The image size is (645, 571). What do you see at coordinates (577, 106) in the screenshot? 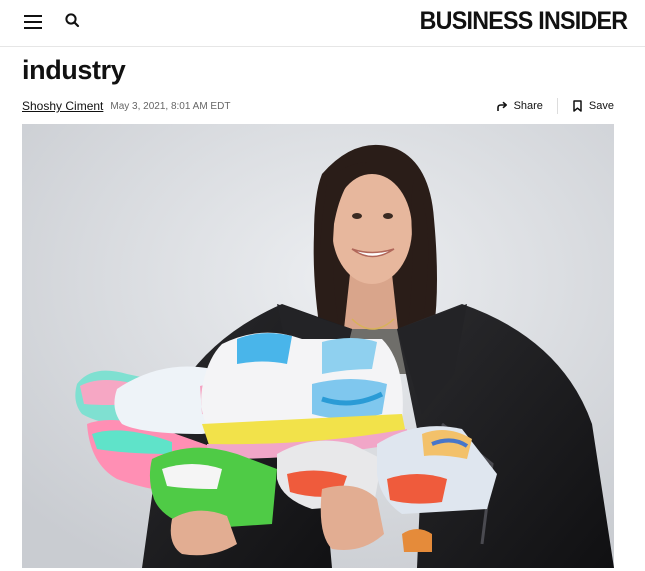
I see `bookmark-icon` at bounding box center [577, 106].